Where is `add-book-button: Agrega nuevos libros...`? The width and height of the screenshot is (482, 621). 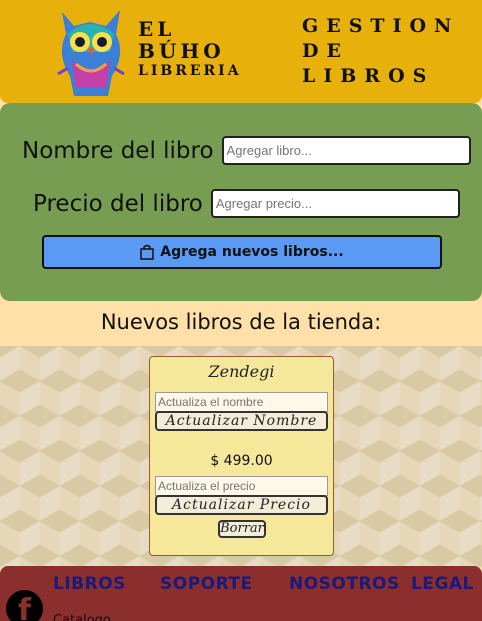 add-book-button: Agrega nuevos libros... is located at coordinates (242, 252).